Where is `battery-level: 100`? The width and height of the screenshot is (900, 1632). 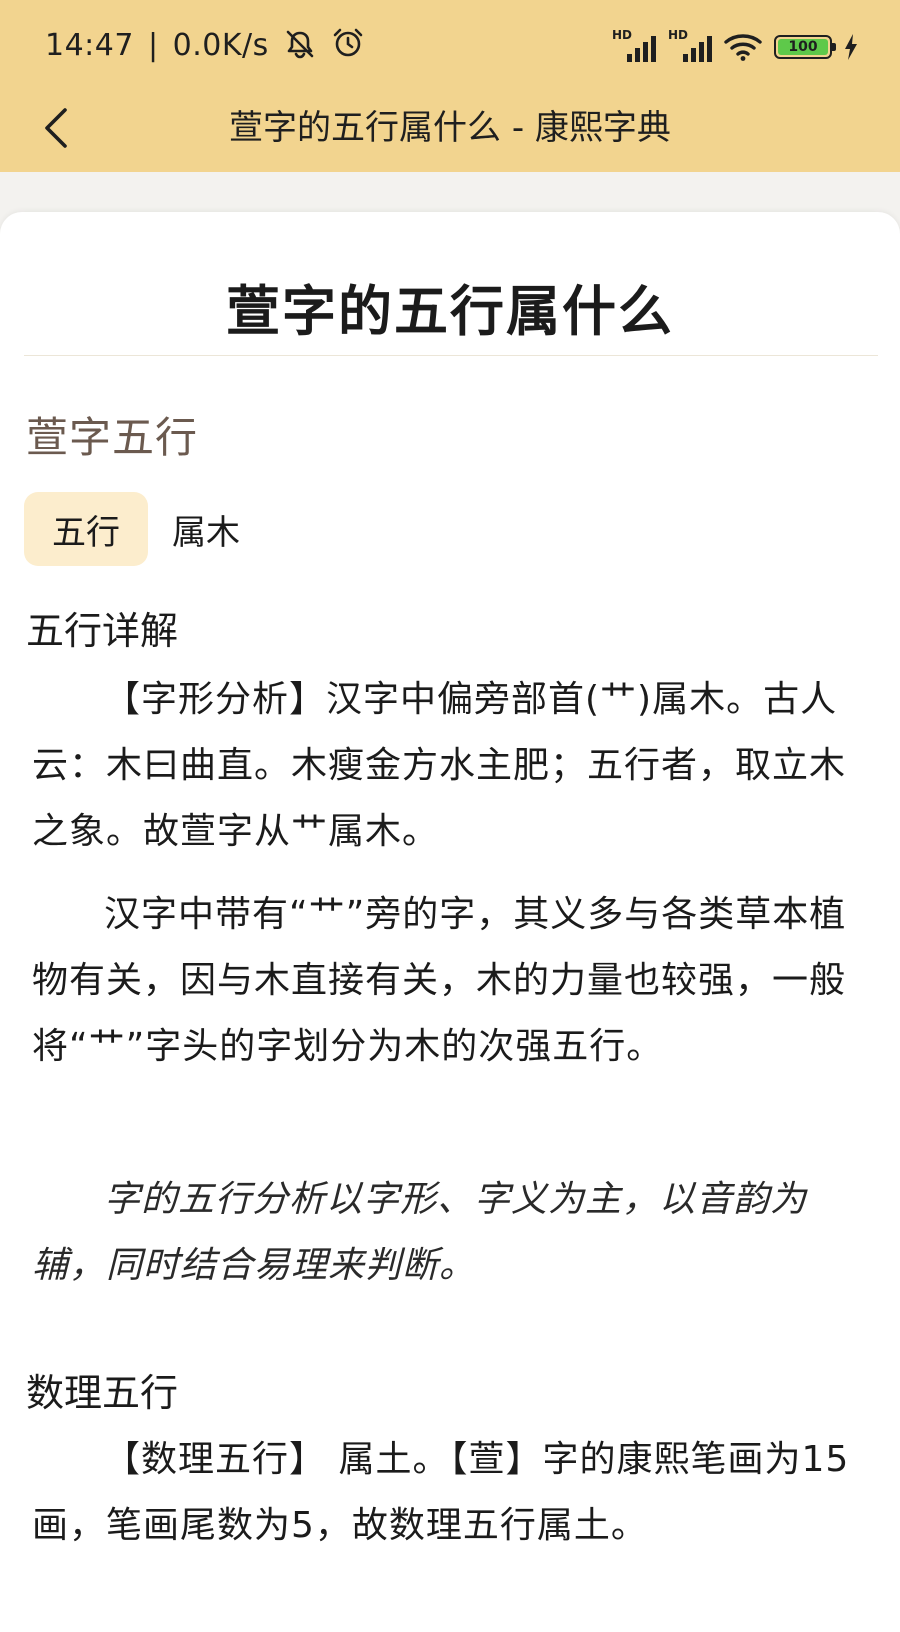
battery-level: 100 is located at coordinates (803, 47).